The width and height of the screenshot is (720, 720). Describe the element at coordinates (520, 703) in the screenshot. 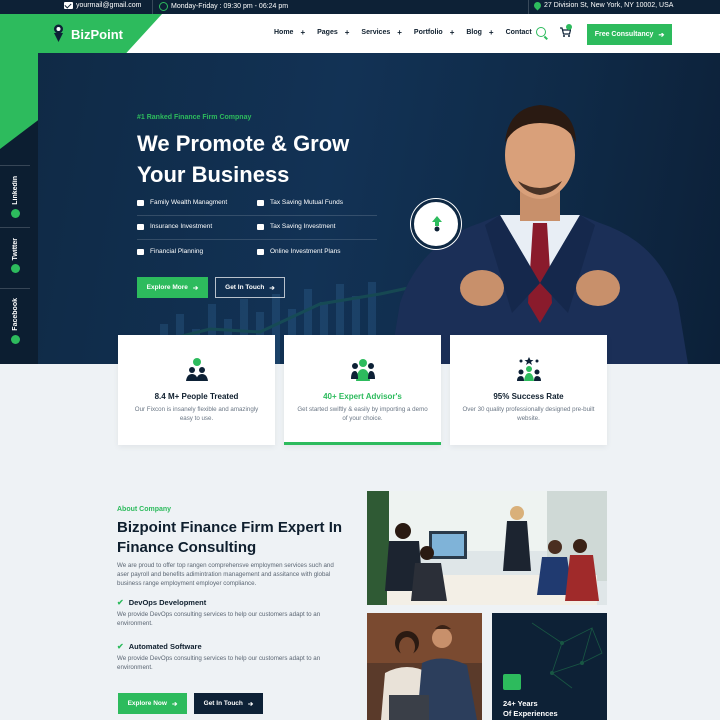

I see `experience-years: 24+ Years` at that location.